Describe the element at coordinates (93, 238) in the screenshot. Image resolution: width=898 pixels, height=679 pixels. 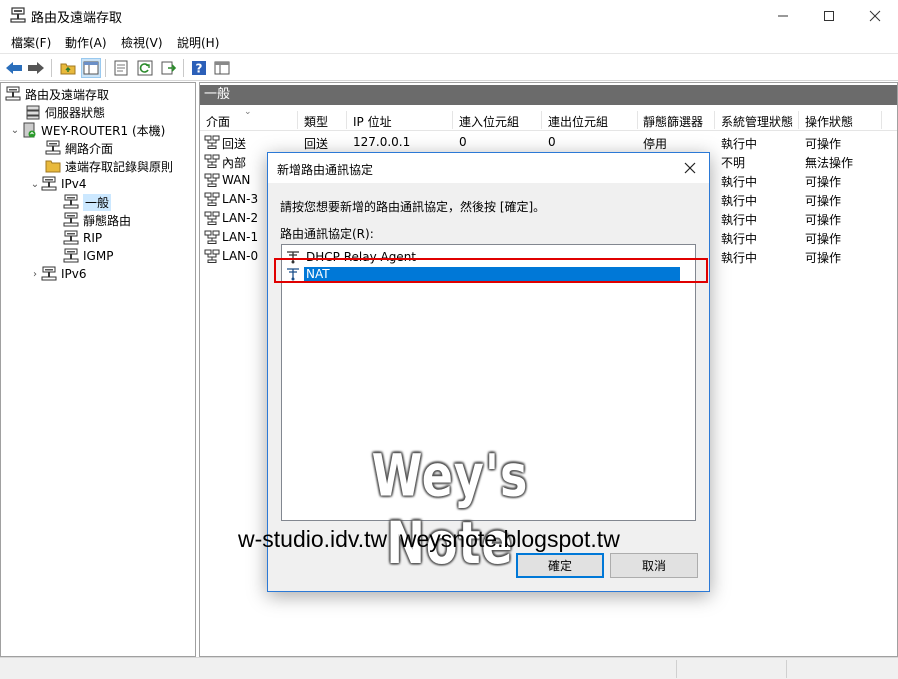
I see `tree-label: RIP` at that location.